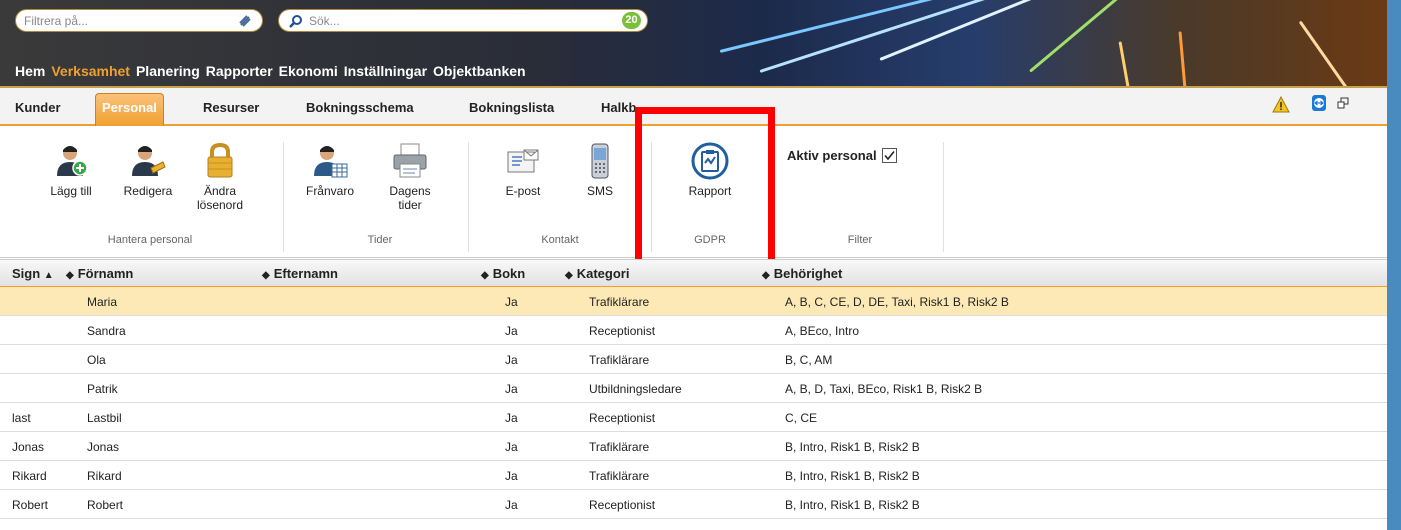  I want to click on cell-rights: A, B, D, Taxi, BEco, Risk1 B, Risk2 B, so click(884, 389).